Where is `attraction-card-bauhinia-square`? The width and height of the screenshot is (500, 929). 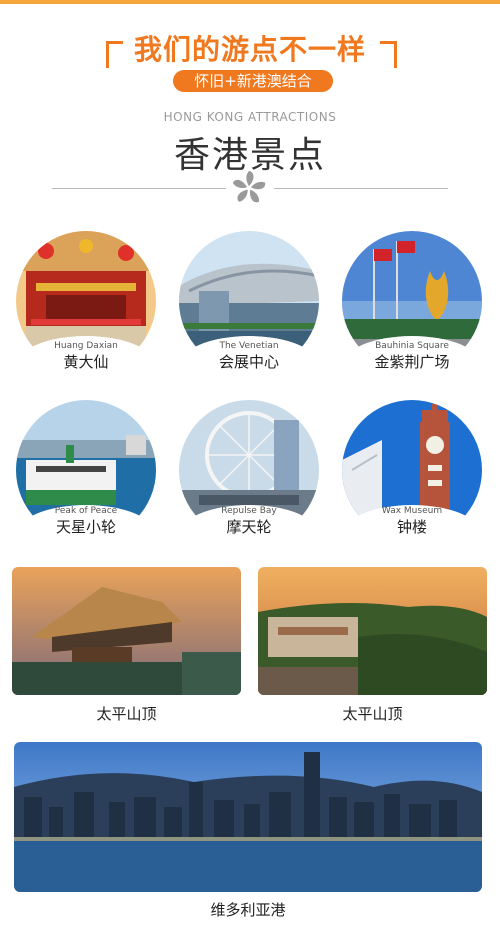 attraction-card-bauhinia-square is located at coordinates (412, 291).